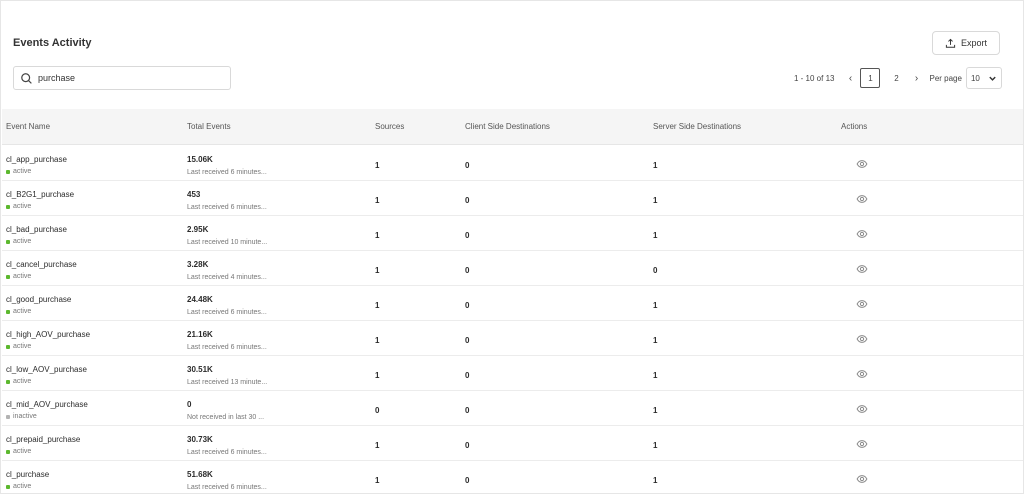 The height and width of the screenshot is (494, 1024). I want to click on page-2-button: 2, so click(896, 78).